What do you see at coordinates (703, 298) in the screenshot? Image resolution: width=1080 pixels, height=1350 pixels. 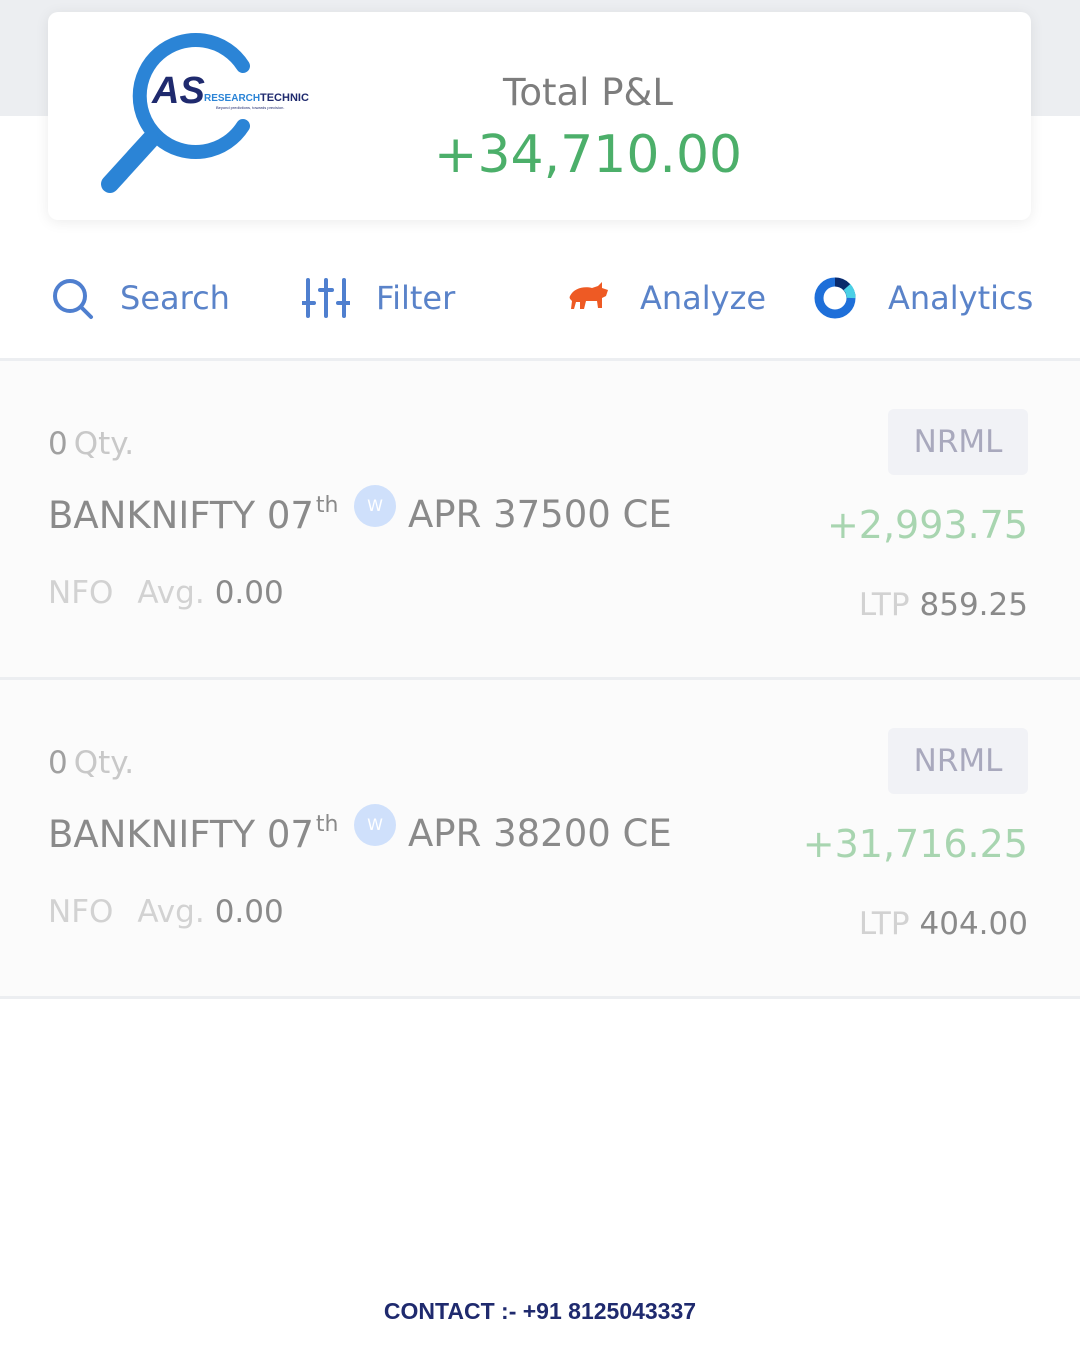 I see `analyze-label: Analyze` at bounding box center [703, 298].